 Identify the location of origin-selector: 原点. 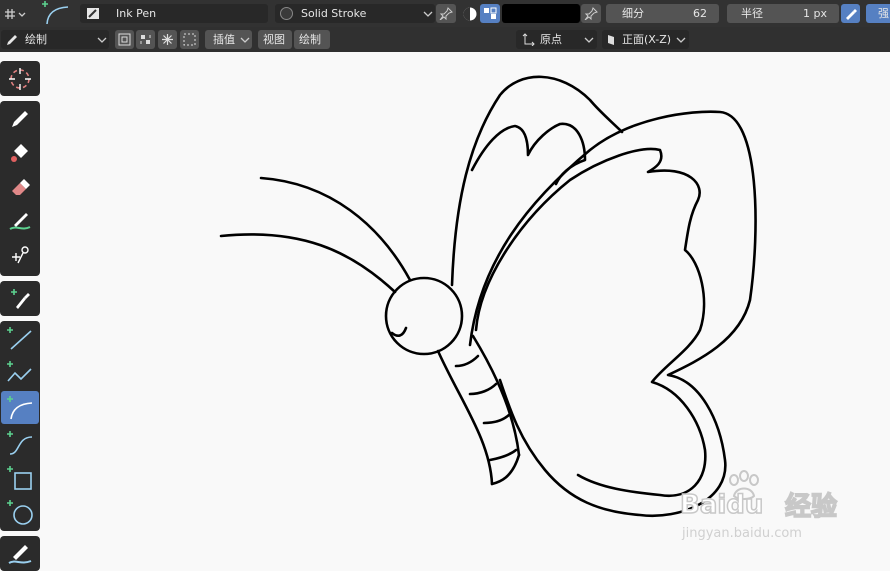
(556, 39).